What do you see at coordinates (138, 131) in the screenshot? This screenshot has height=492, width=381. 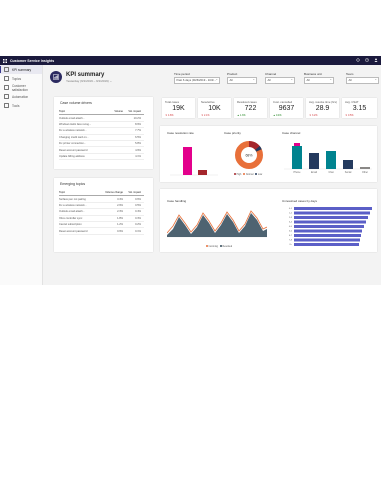 I see `impact-cell: 7.7%` at bounding box center [138, 131].